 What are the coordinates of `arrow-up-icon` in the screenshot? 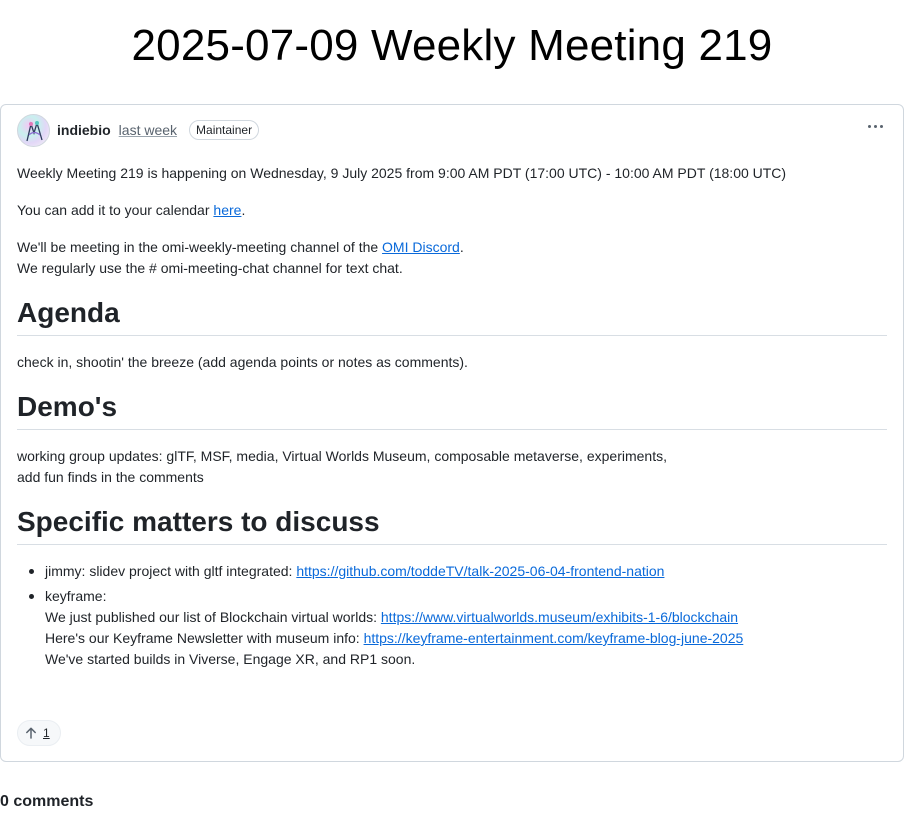 It's located at (31, 733).